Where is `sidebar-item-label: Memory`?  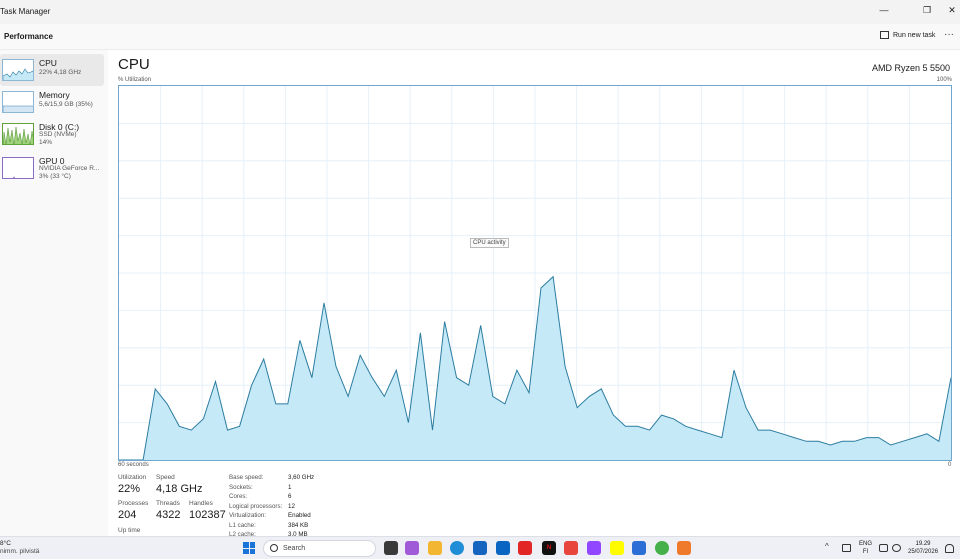
sidebar-item-label: Memory is located at coordinates (54, 95).